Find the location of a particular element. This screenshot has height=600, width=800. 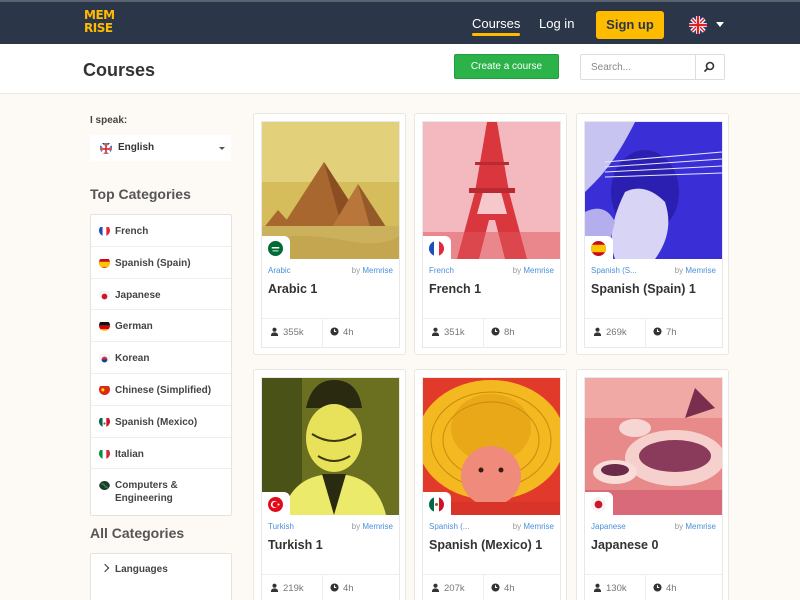

japan-flag-icon is located at coordinates (104, 294).